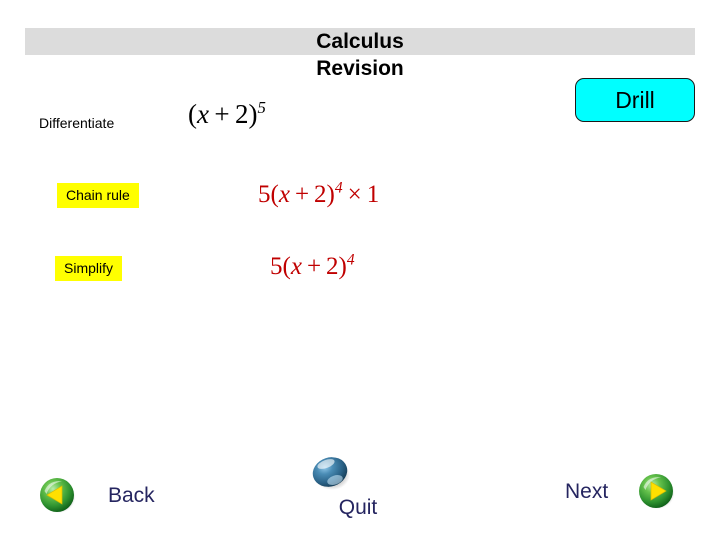  I want to click on step-label-differentiate: Differentiate, so click(76, 123).